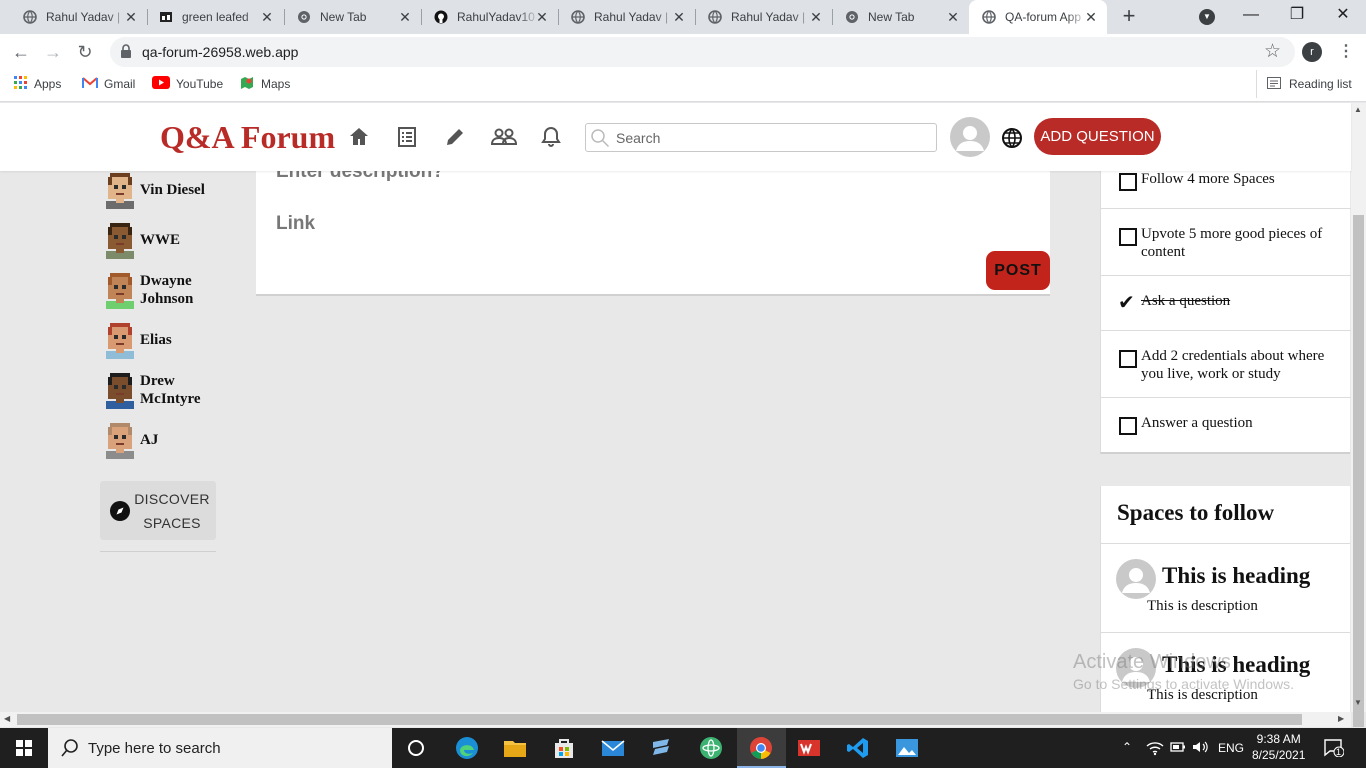 This screenshot has height=768, width=1366. Describe the element at coordinates (1297, 17) in the screenshot. I see `restore-button: ❐` at that location.